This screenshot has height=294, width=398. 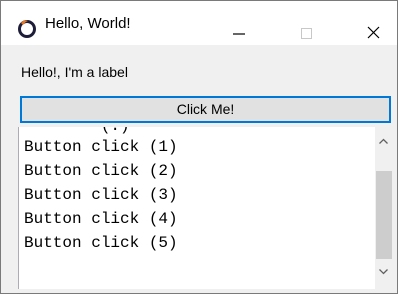 I want to click on output-line: Button click (5), so click(x=101, y=243).